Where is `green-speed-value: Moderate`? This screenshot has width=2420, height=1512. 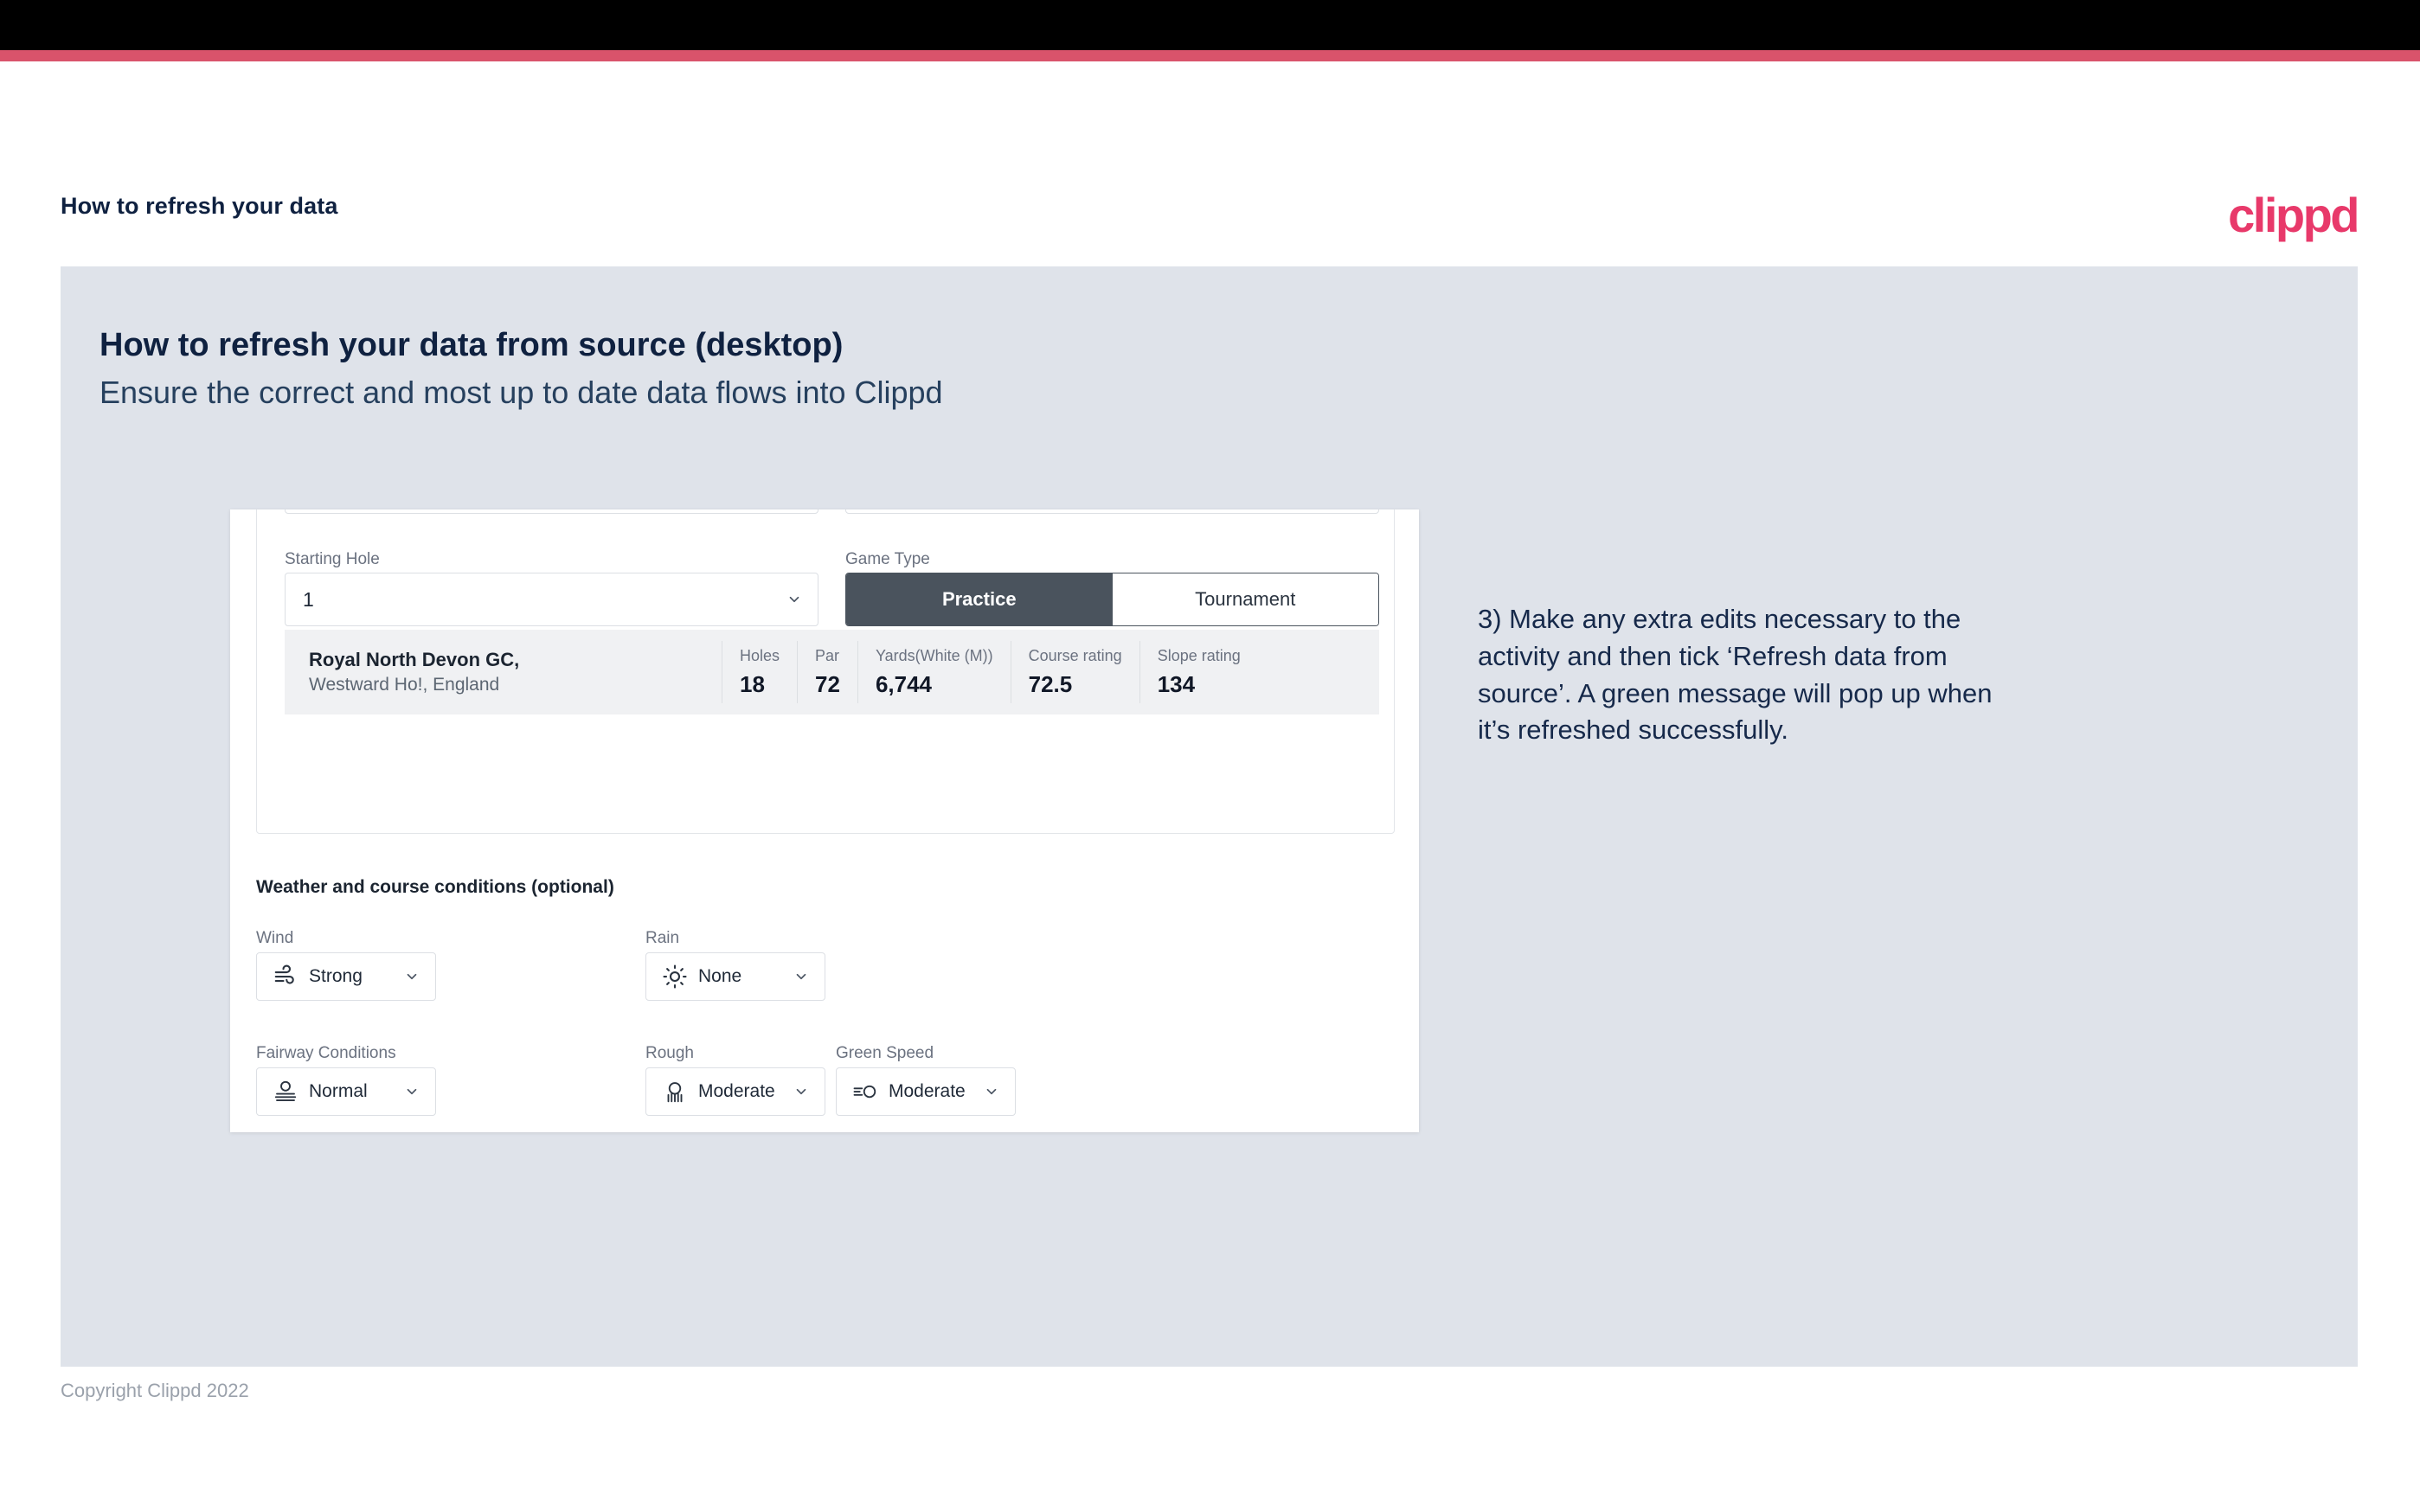
green-speed-value: Moderate is located at coordinates (927, 1091).